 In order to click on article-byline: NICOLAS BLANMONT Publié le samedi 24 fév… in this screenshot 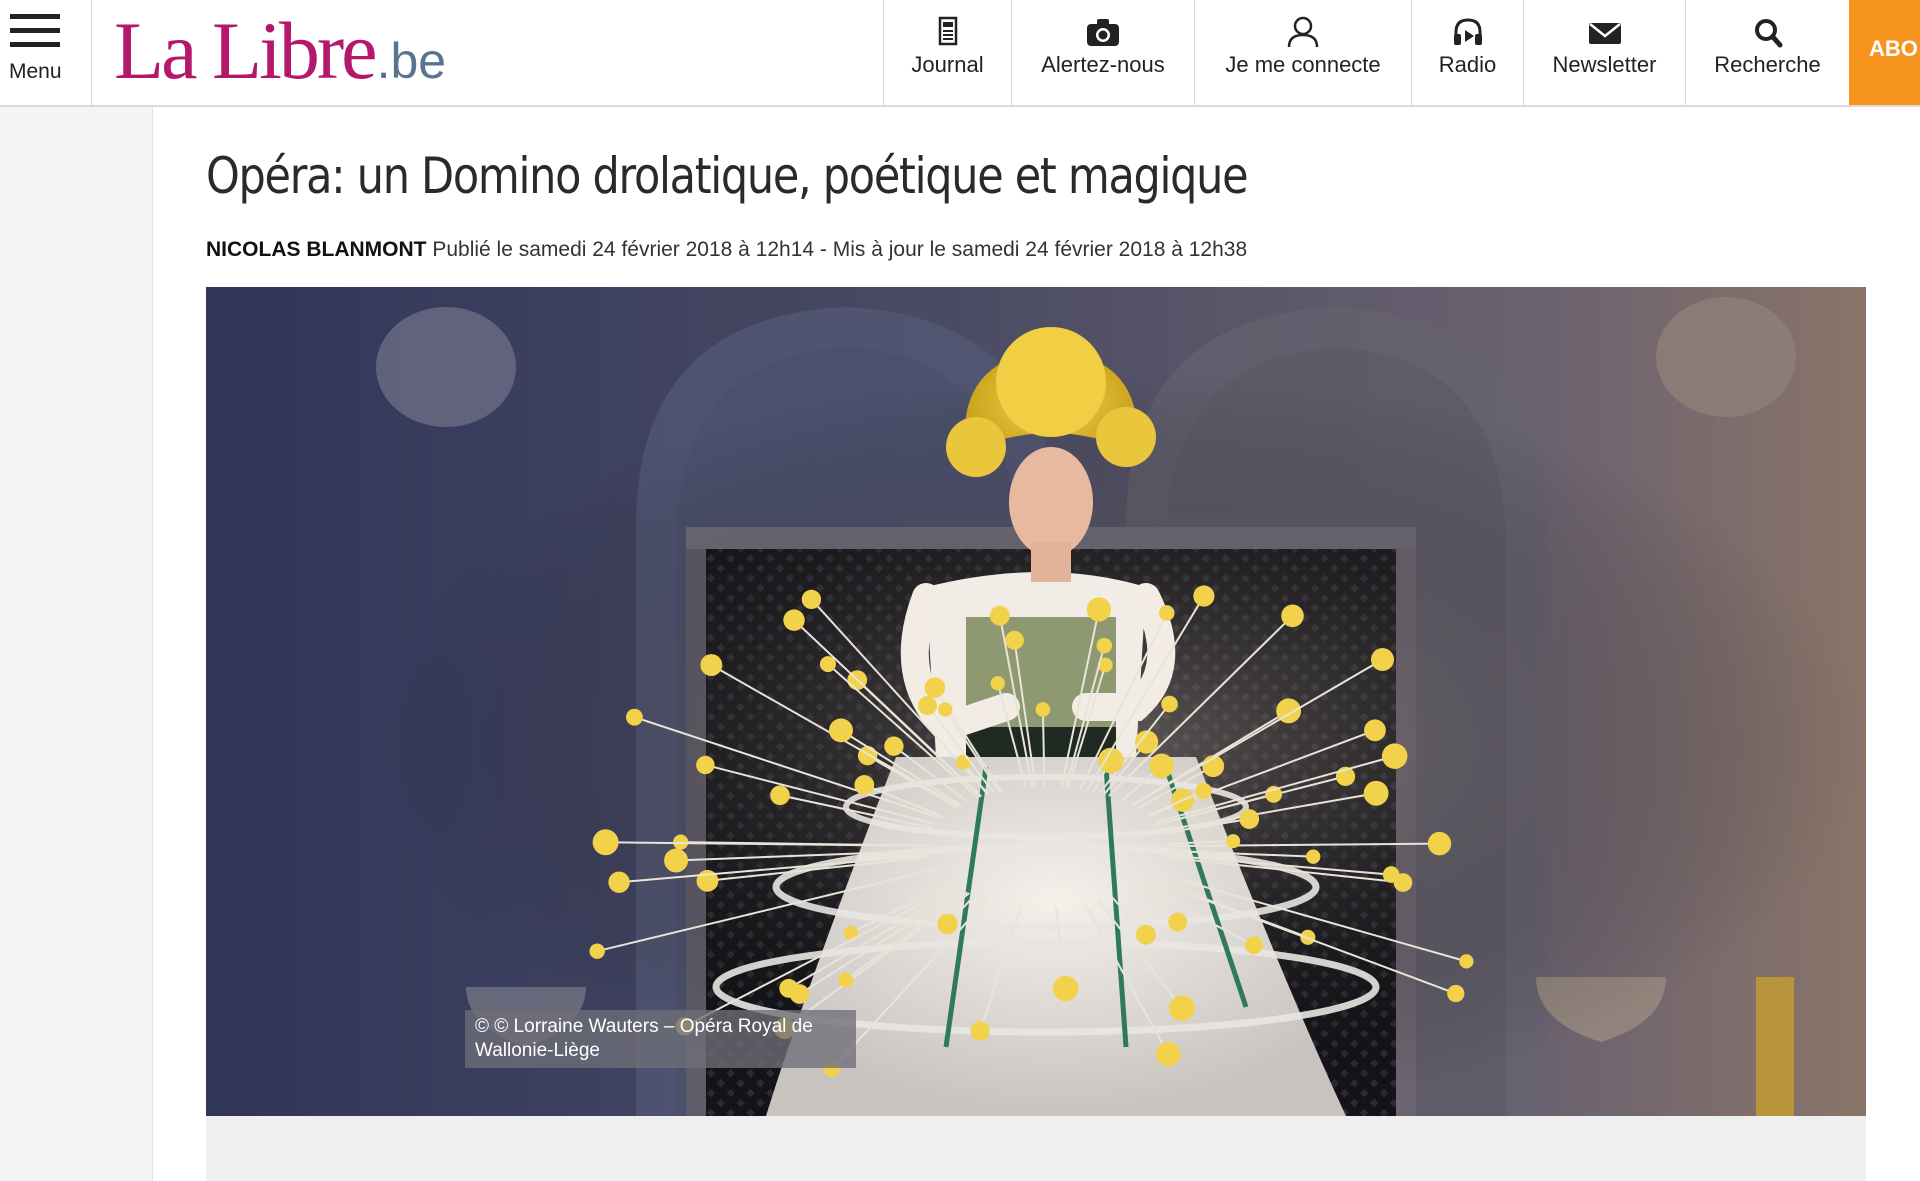, I will do `click(726, 250)`.